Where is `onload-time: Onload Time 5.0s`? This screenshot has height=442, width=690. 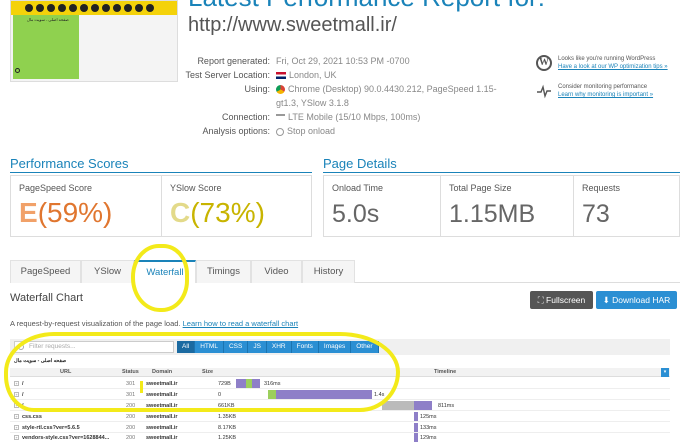 onload-time: Onload Time 5.0s is located at coordinates (382, 206).